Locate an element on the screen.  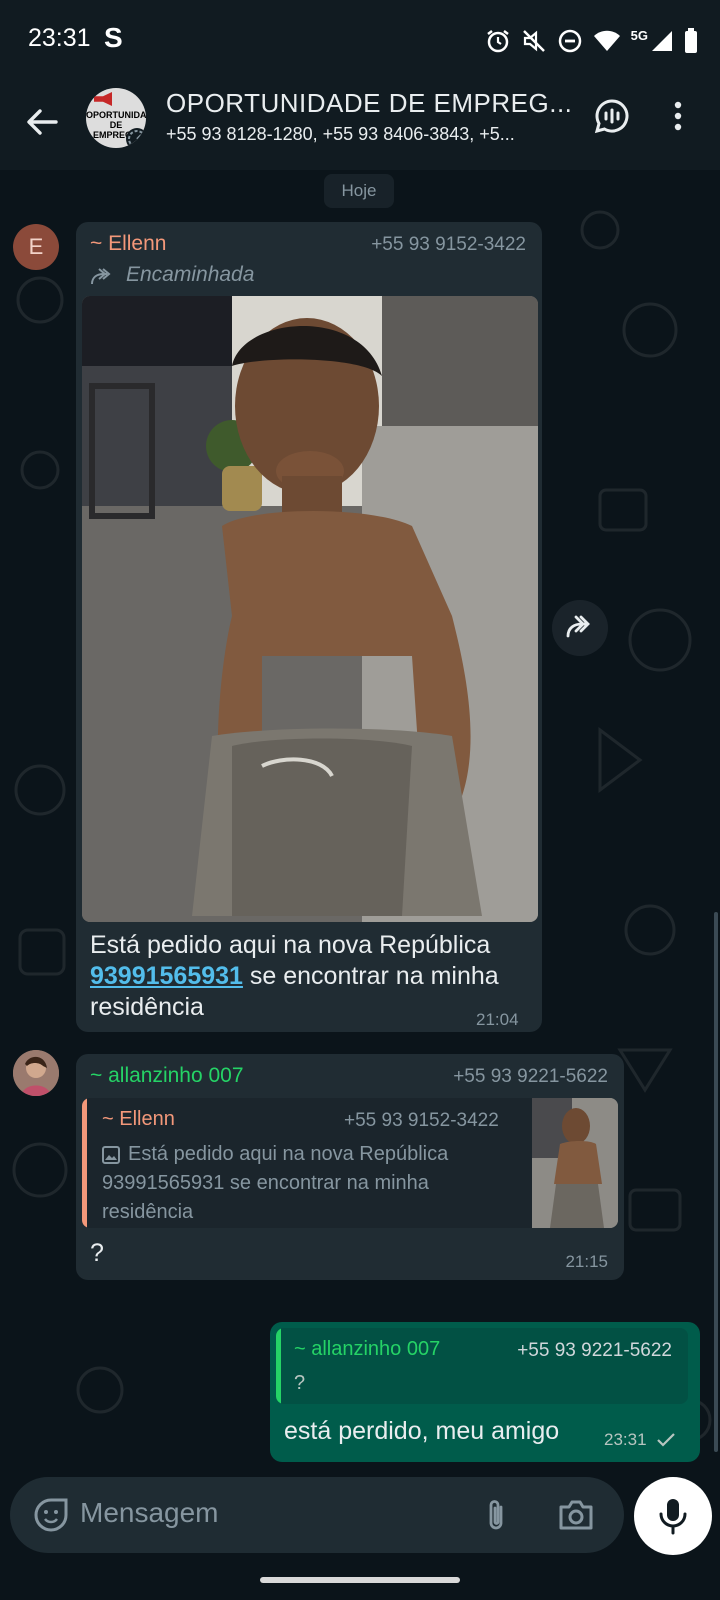
quote-thumbnail-photo is located at coordinates (575, 1163).